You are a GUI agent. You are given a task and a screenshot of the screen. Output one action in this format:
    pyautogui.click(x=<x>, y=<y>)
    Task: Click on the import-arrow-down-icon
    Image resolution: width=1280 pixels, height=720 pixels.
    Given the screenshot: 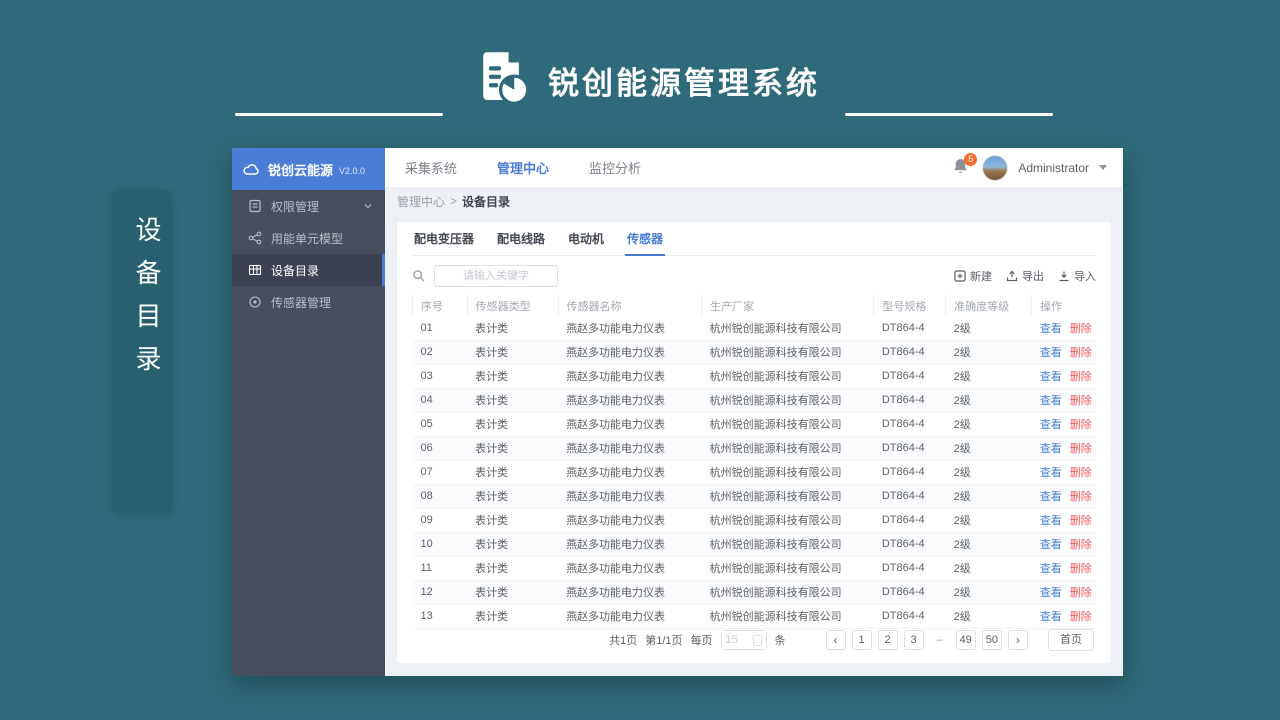 What is the action you would take?
    pyautogui.click(x=1064, y=276)
    